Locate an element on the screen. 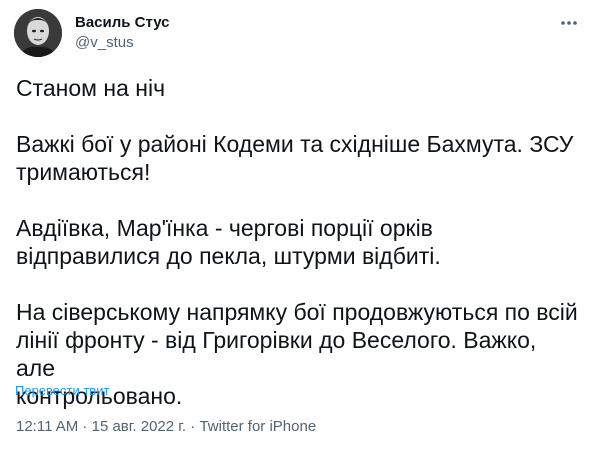  tweet-date: 15 авг. 2022 г. is located at coordinates (139, 426).